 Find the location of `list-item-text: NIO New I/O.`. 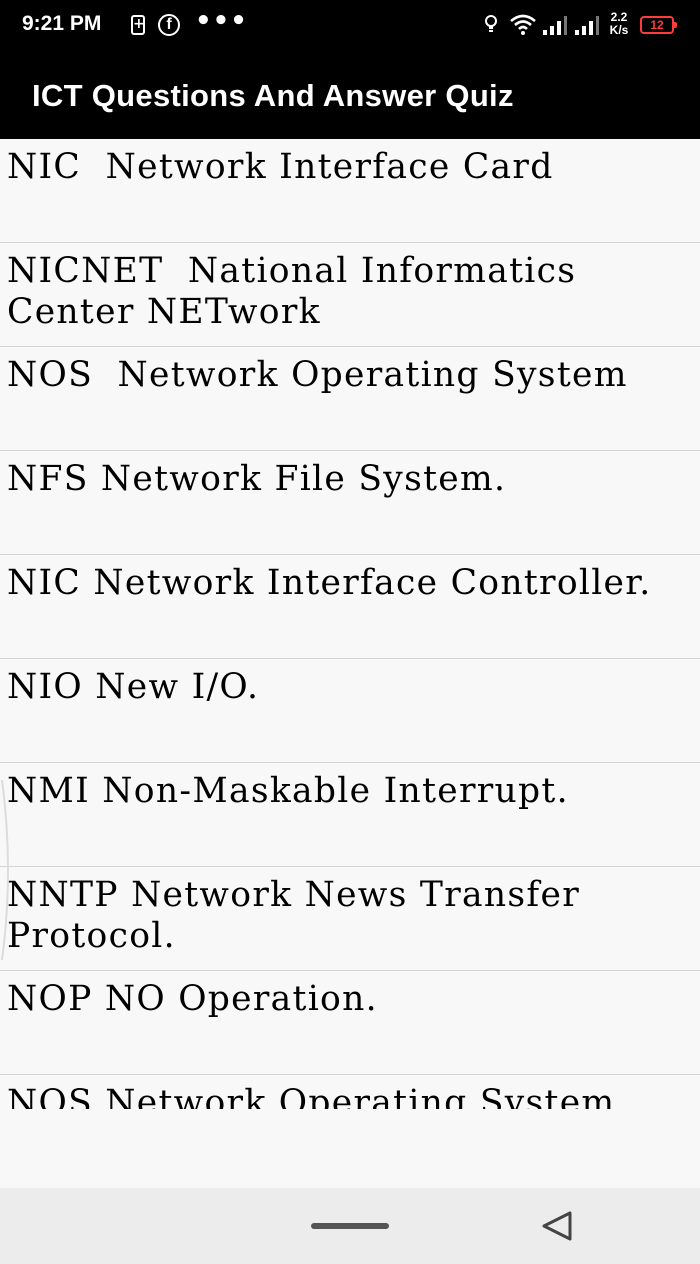

list-item-text: NIO New I/O. is located at coordinates (133, 687).